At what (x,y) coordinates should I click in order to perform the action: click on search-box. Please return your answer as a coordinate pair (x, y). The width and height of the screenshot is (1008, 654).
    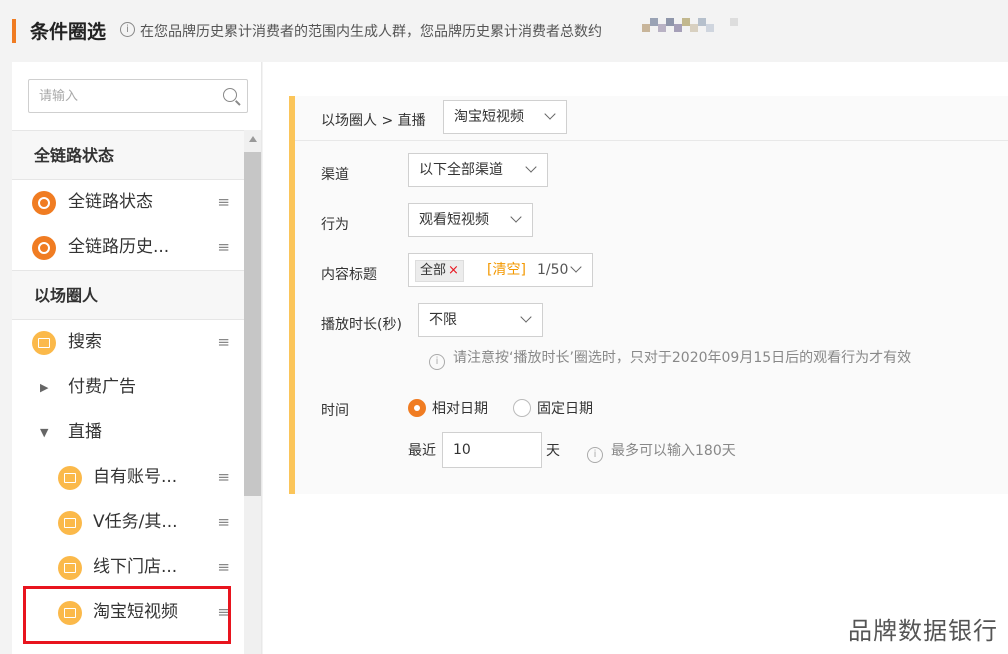
    Looking at the image, I should click on (138, 96).